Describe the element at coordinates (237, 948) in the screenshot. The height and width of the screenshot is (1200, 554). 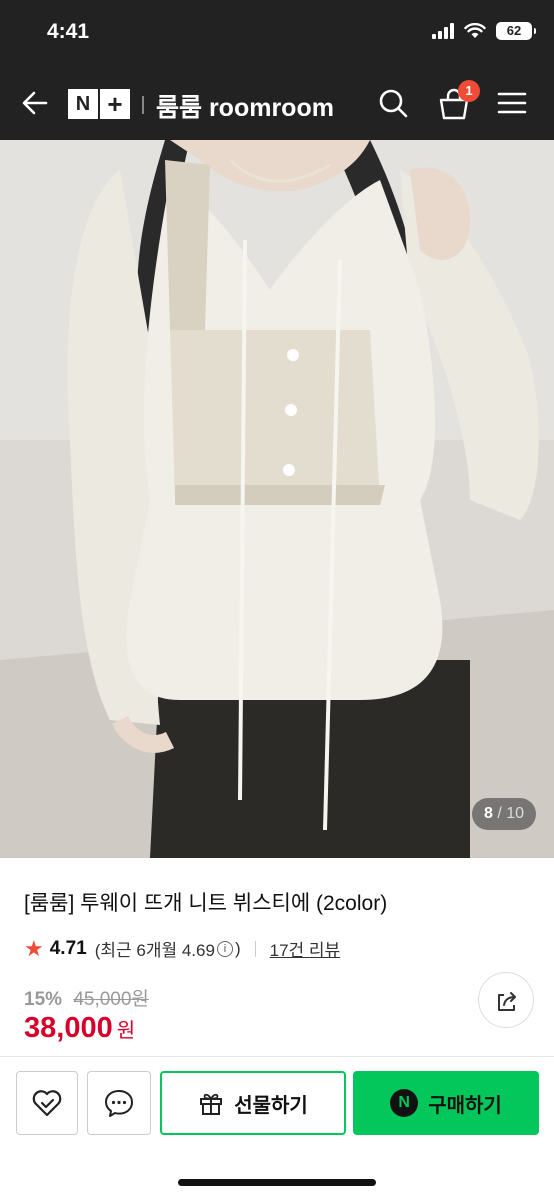
I see `recent-rating-close: )` at that location.